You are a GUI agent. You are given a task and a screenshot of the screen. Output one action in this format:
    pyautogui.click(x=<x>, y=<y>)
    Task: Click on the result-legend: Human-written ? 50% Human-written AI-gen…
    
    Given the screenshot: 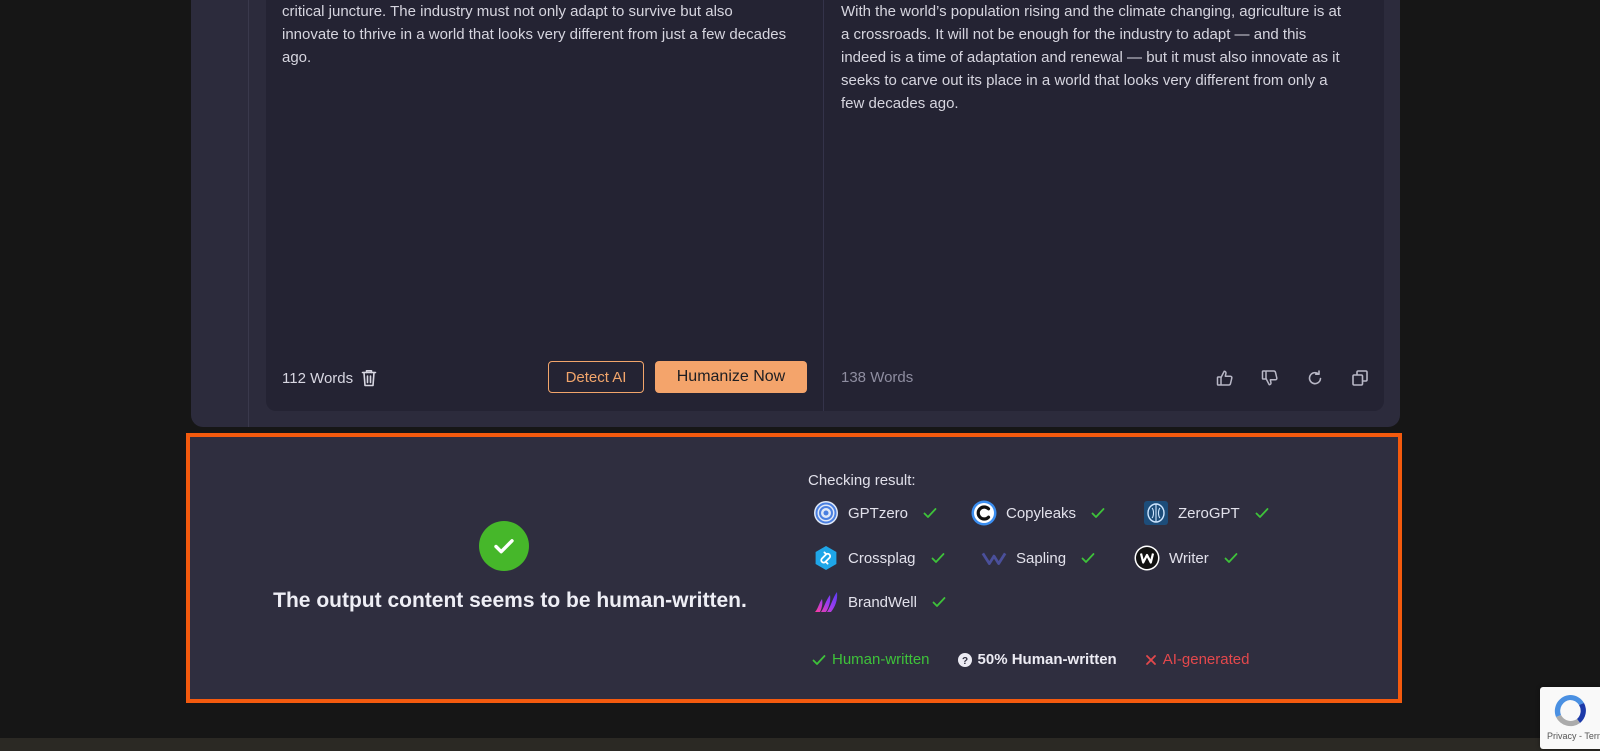 What is the action you would take?
    pyautogui.click(x=1030, y=659)
    